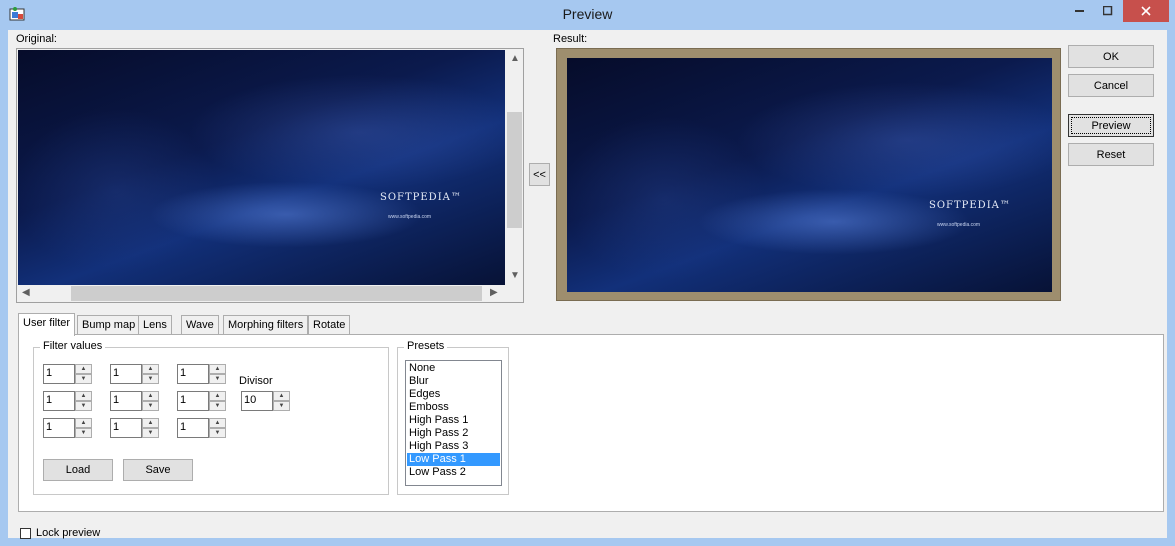  What do you see at coordinates (970, 205) in the screenshot?
I see `result-logo-text: SOFTPEDIA™` at bounding box center [970, 205].